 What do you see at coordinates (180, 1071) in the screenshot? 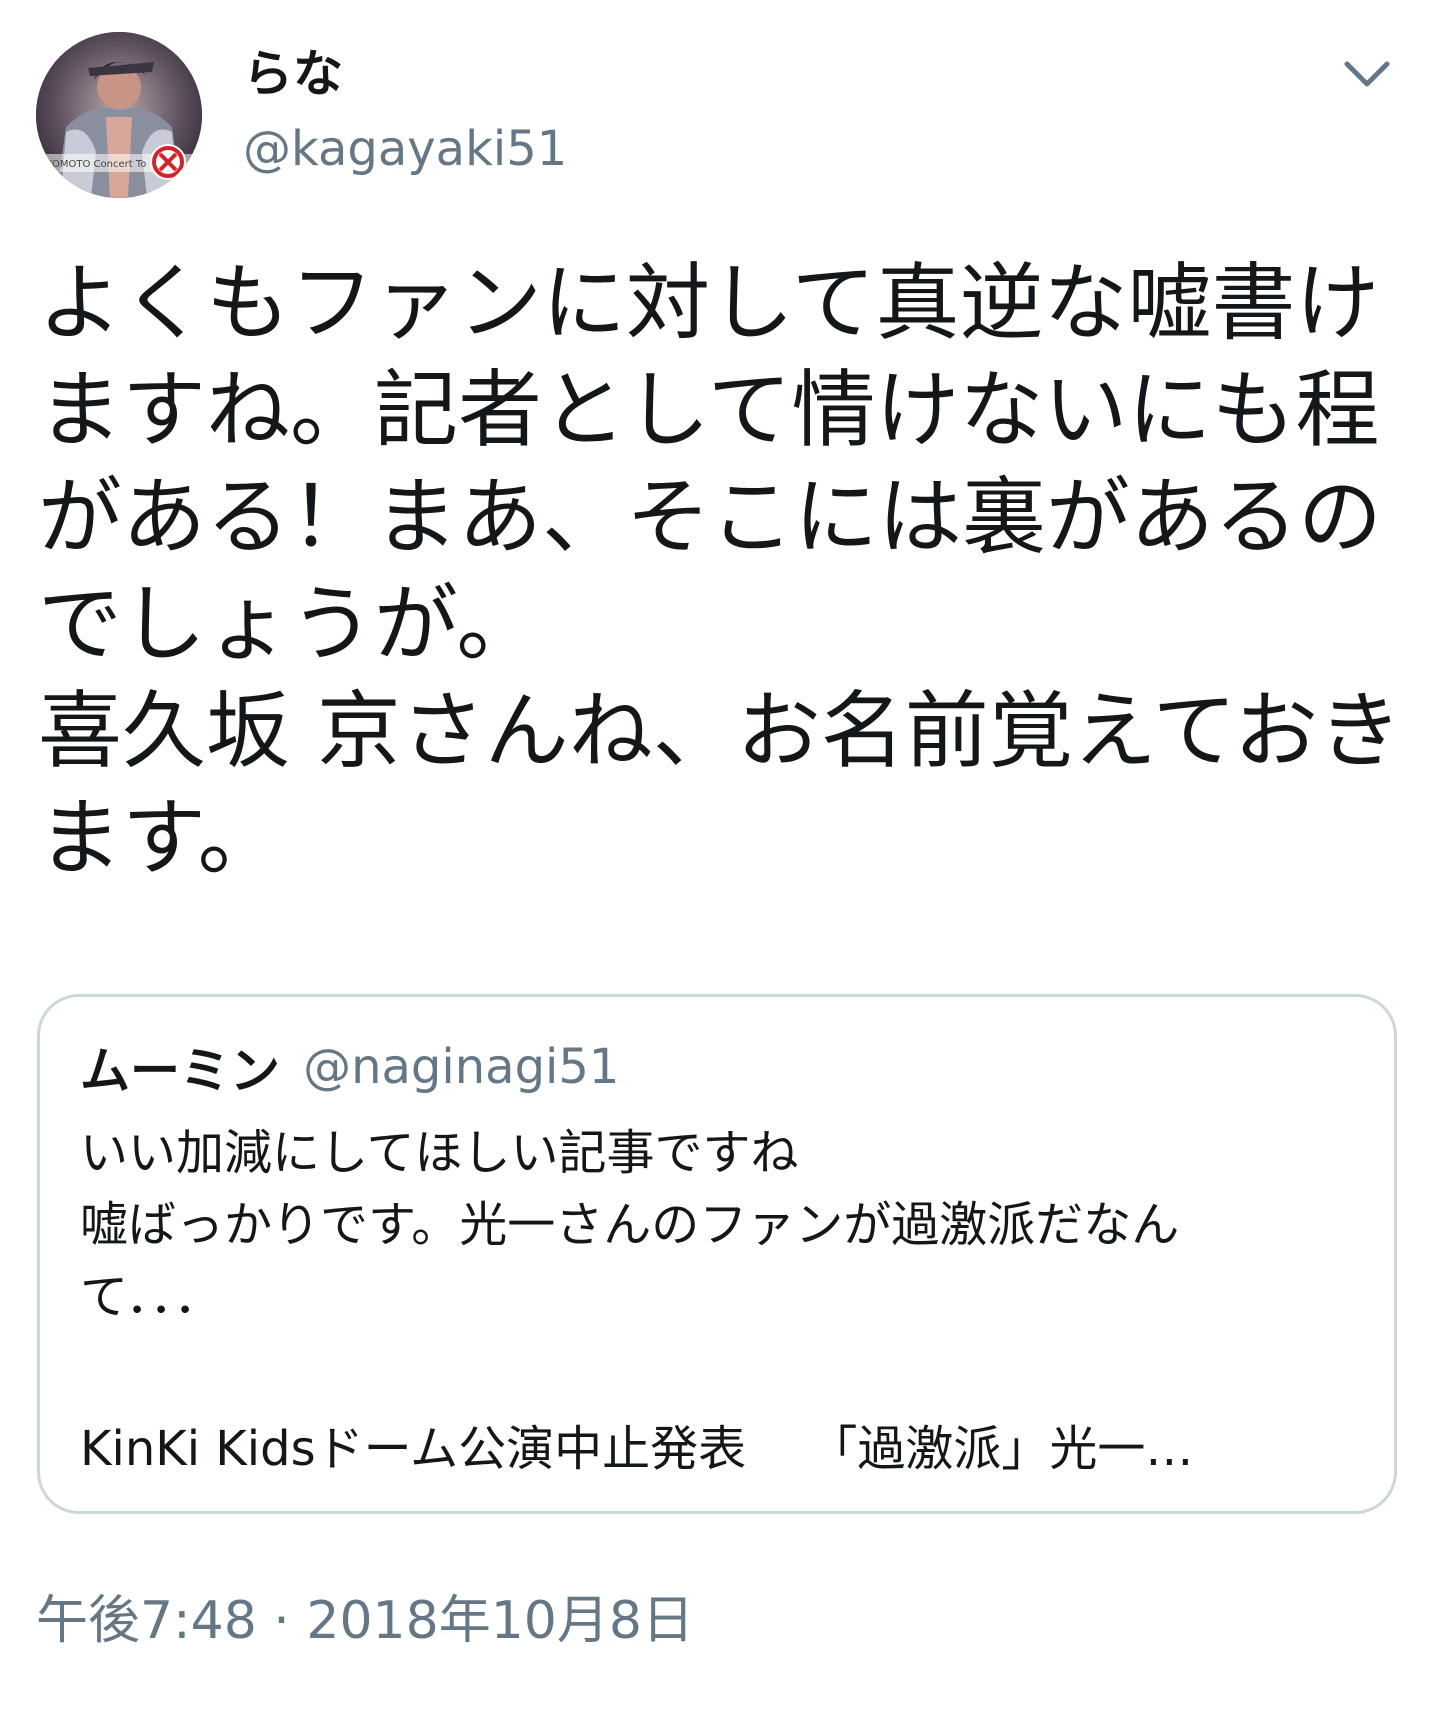
I see `quoted-display-name: ムーミン` at bounding box center [180, 1071].